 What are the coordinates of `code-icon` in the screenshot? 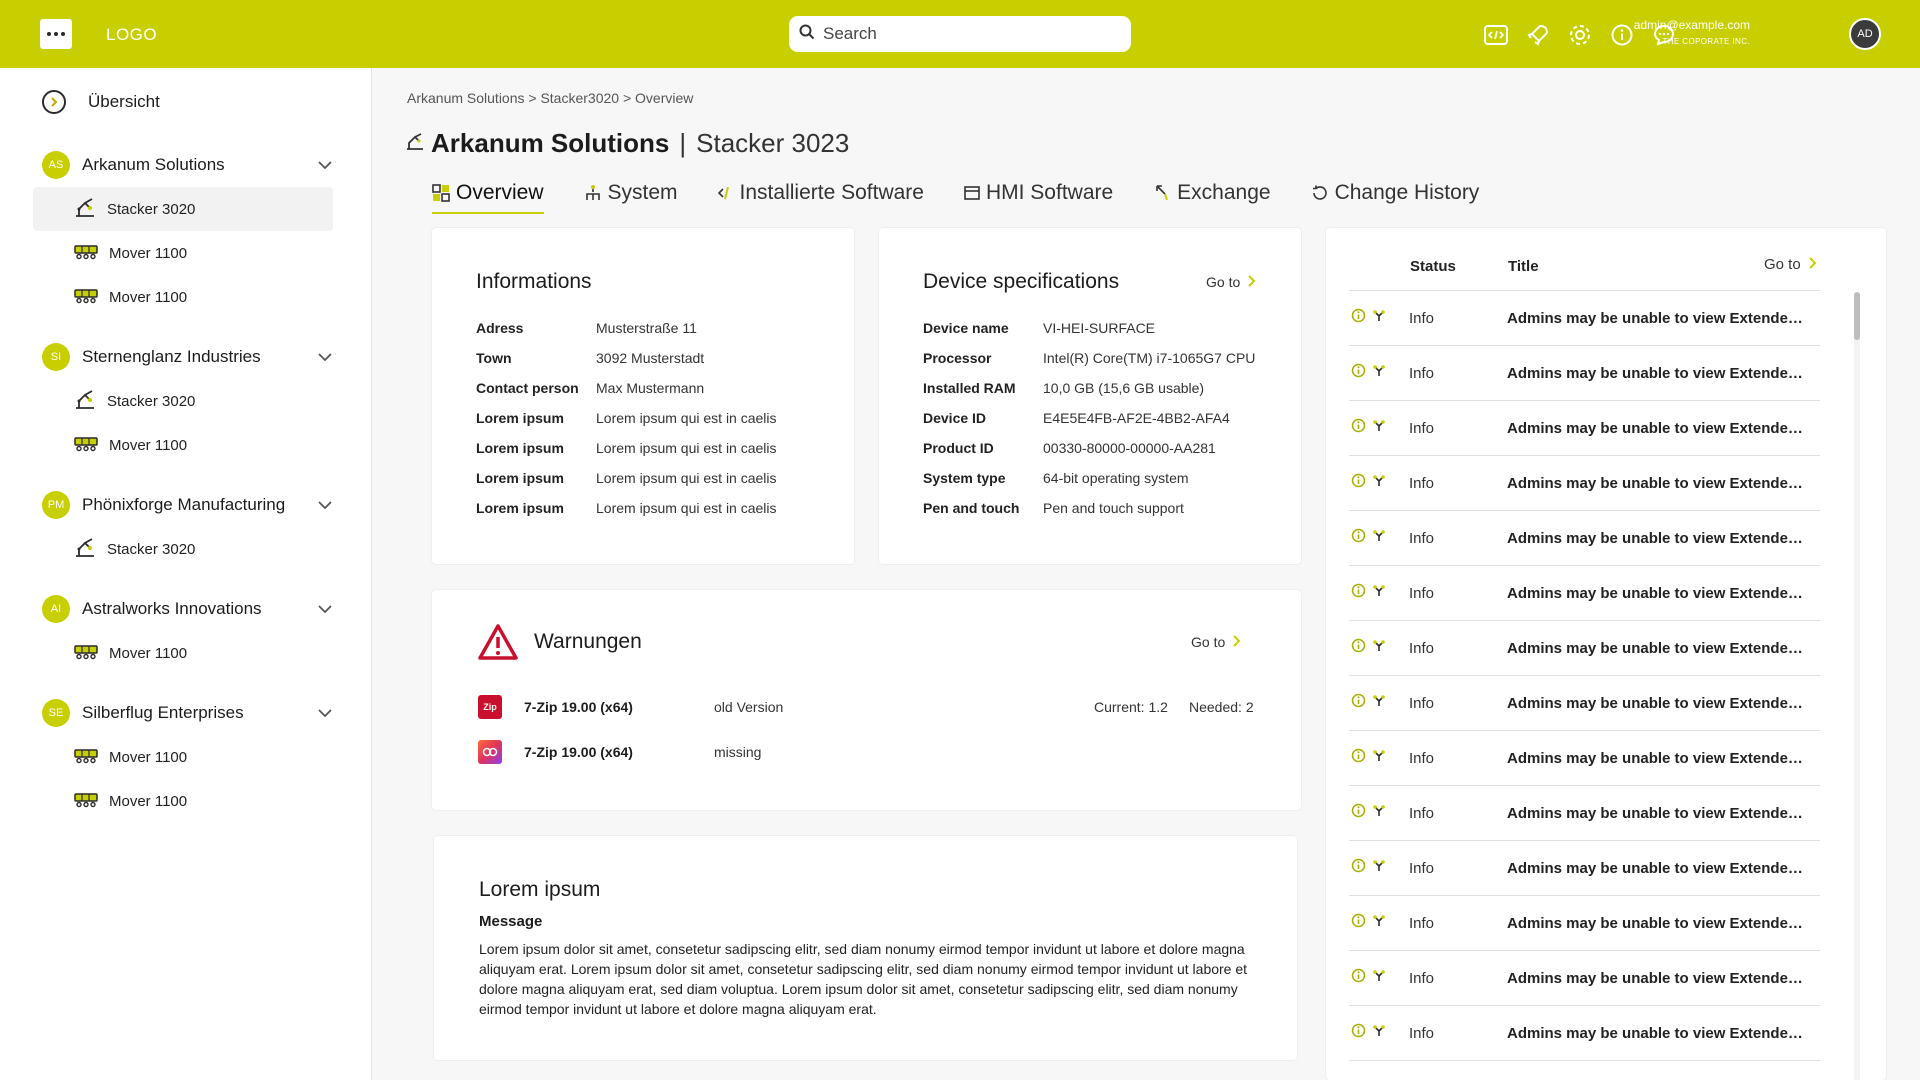 It's located at (1495, 34).